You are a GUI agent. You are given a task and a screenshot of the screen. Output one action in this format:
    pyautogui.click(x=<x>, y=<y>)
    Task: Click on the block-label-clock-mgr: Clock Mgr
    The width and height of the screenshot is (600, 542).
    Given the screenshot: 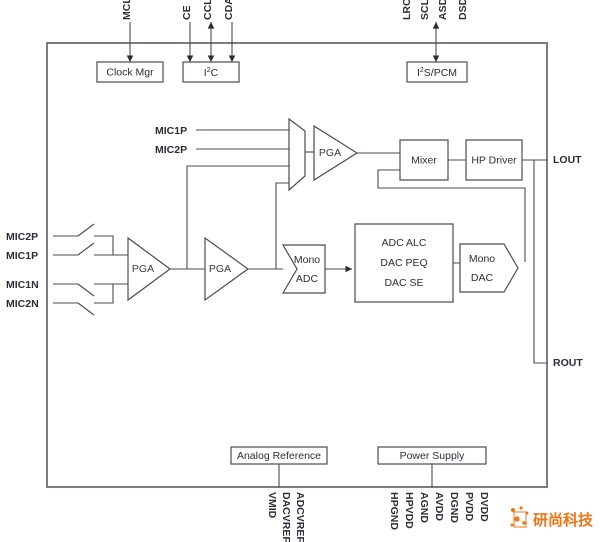 What is the action you would take?
    pyautogui.click(x=130, y=72)
    